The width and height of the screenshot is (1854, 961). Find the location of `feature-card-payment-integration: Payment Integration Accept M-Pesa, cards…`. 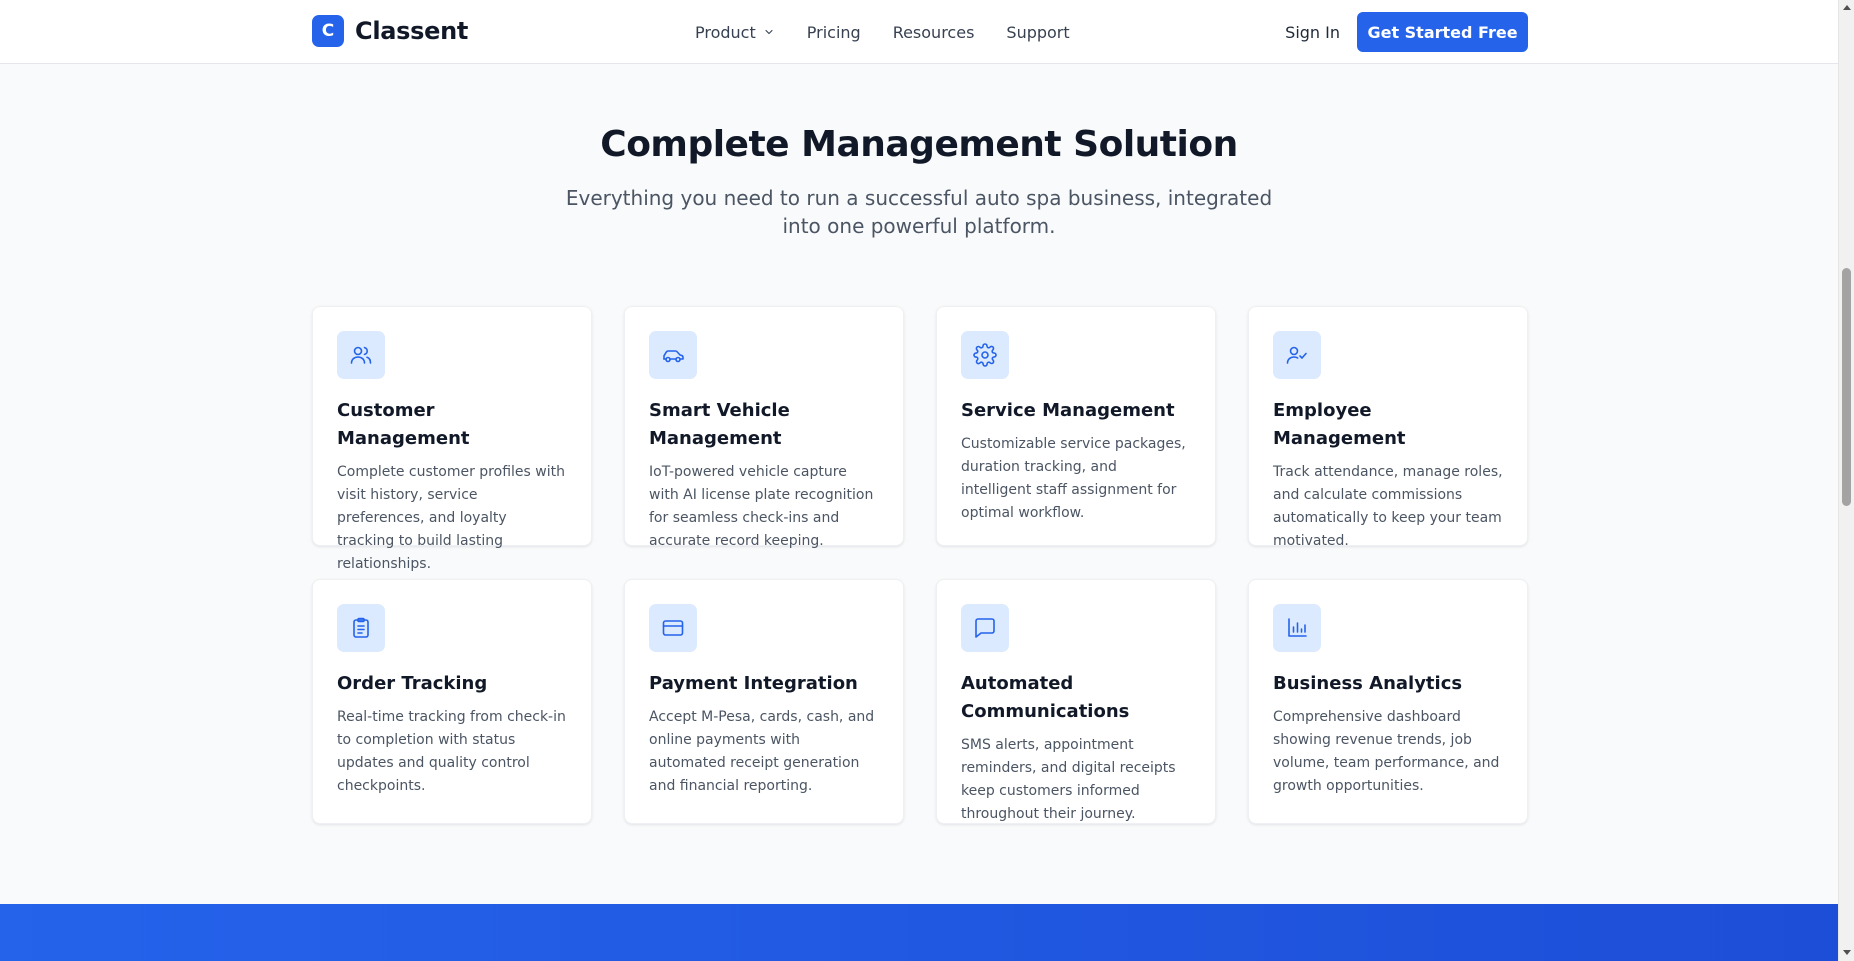

feature-card-payment-integration: Payment Integration Accept M-Pesa, cards… is located at coordinates (764, 701).